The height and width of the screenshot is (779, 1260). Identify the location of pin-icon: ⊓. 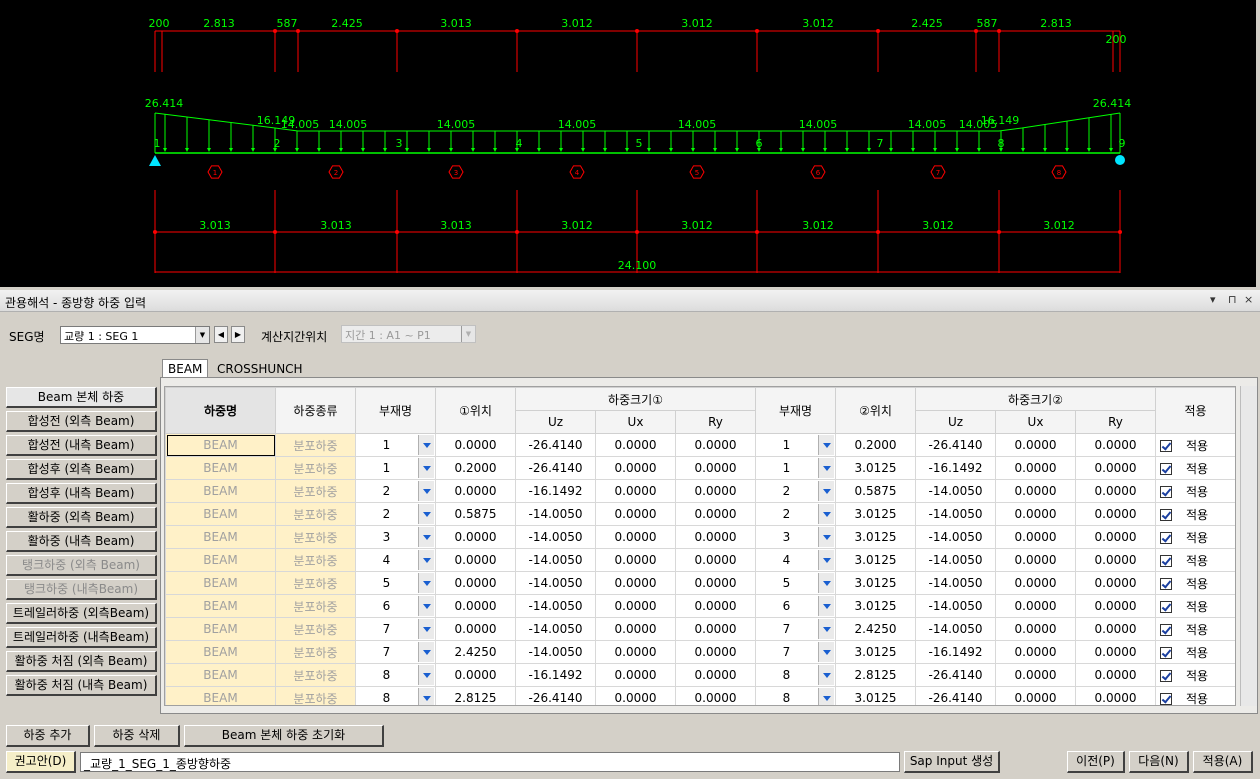
(1232, 299).